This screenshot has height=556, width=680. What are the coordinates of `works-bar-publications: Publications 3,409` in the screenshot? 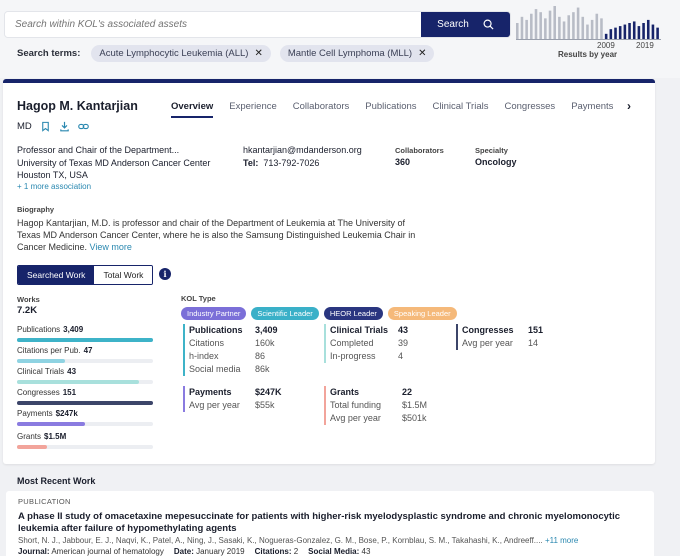 It's located at (85, 333).